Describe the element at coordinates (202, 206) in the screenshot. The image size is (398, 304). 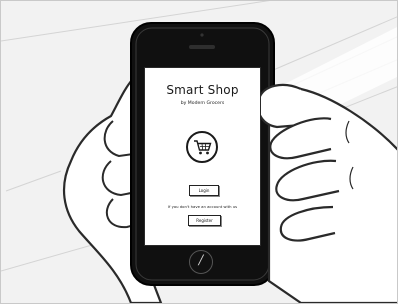
I see `account-note: If you don't have an account with us` at that location.